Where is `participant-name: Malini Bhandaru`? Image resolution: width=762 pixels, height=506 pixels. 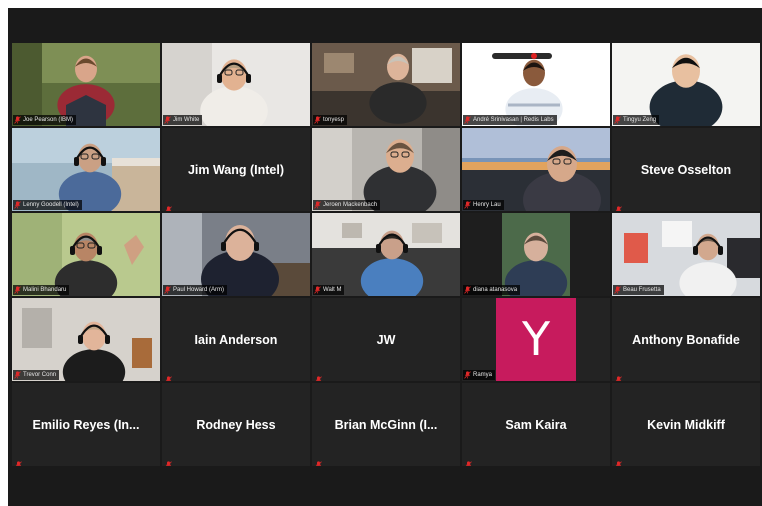 participant-name: Malini Bhandaru is located at coordinates (45, 290).